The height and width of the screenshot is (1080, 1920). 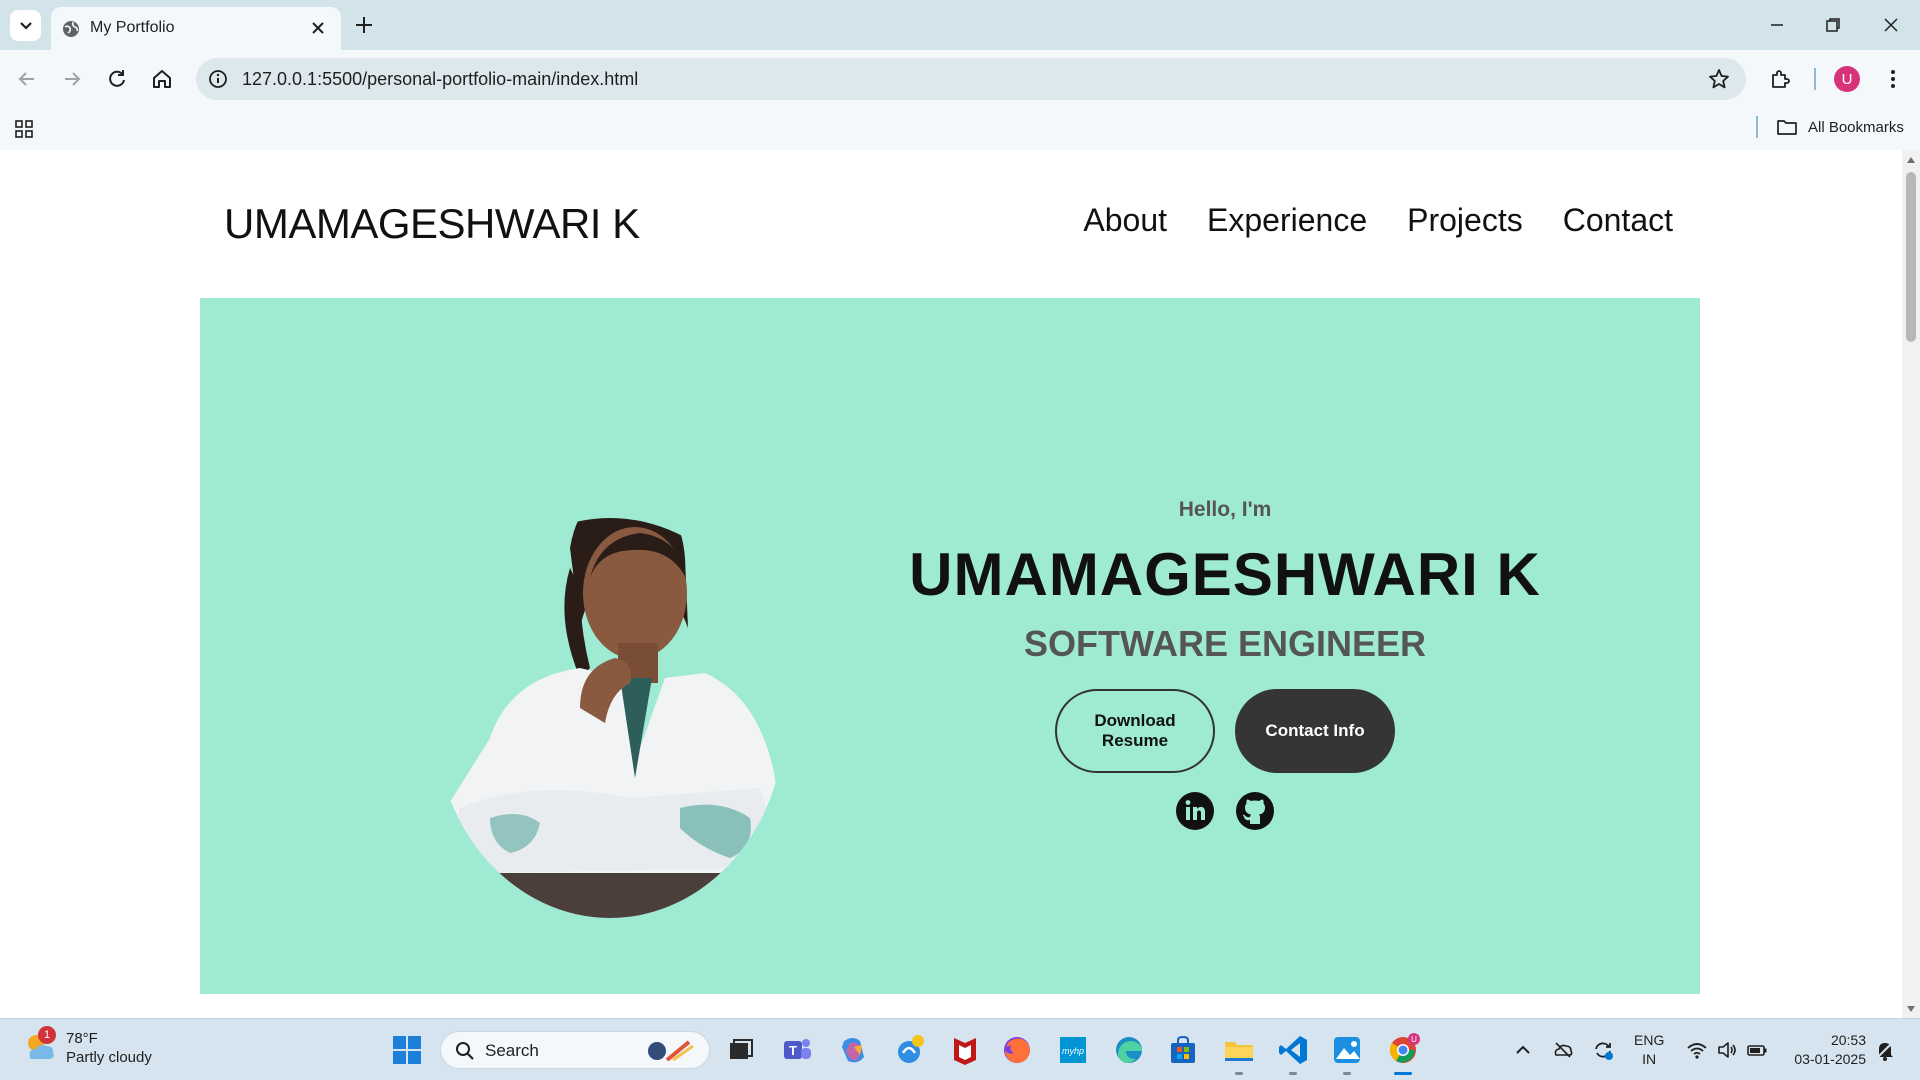 What do you see at coordinates (1697, 1050) in the screenshot?
I see `wifi-icon` at bounding box center [1697, 1050].